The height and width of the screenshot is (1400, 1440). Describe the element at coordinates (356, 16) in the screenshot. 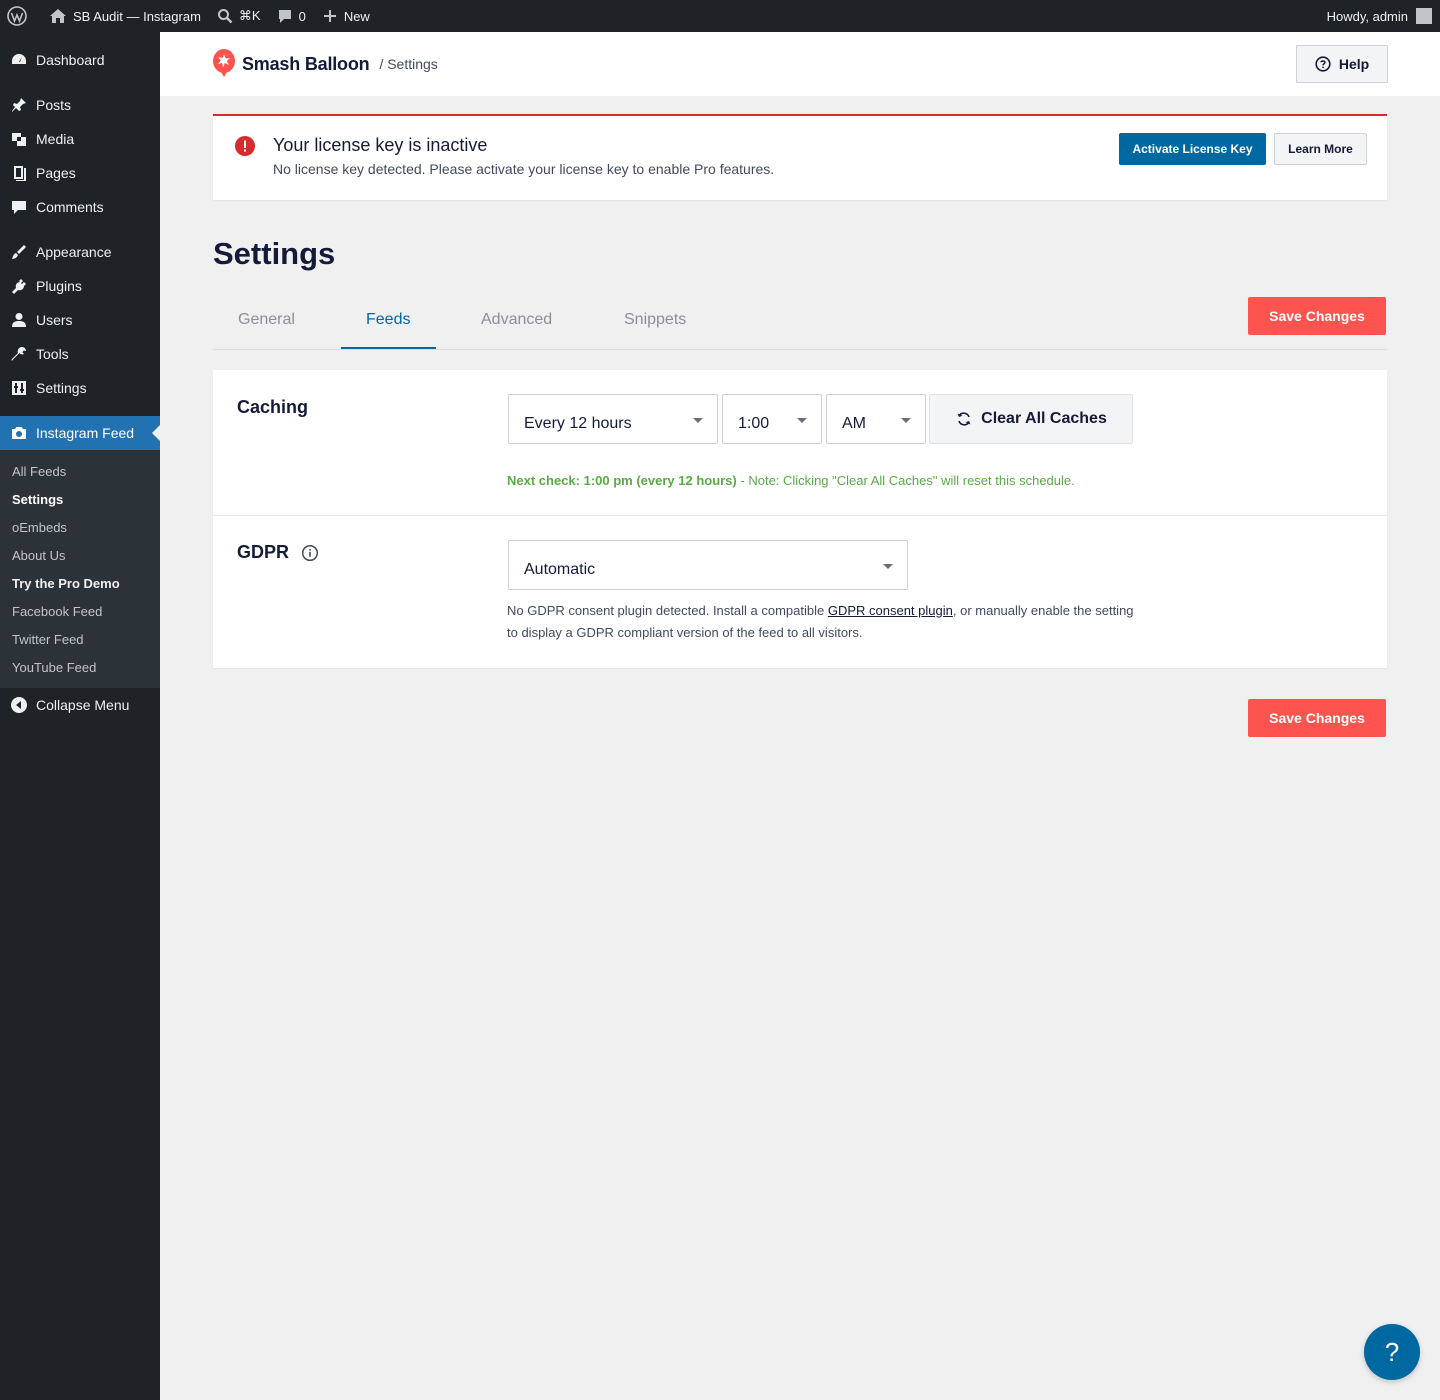

I see `new-label: New` at that location.